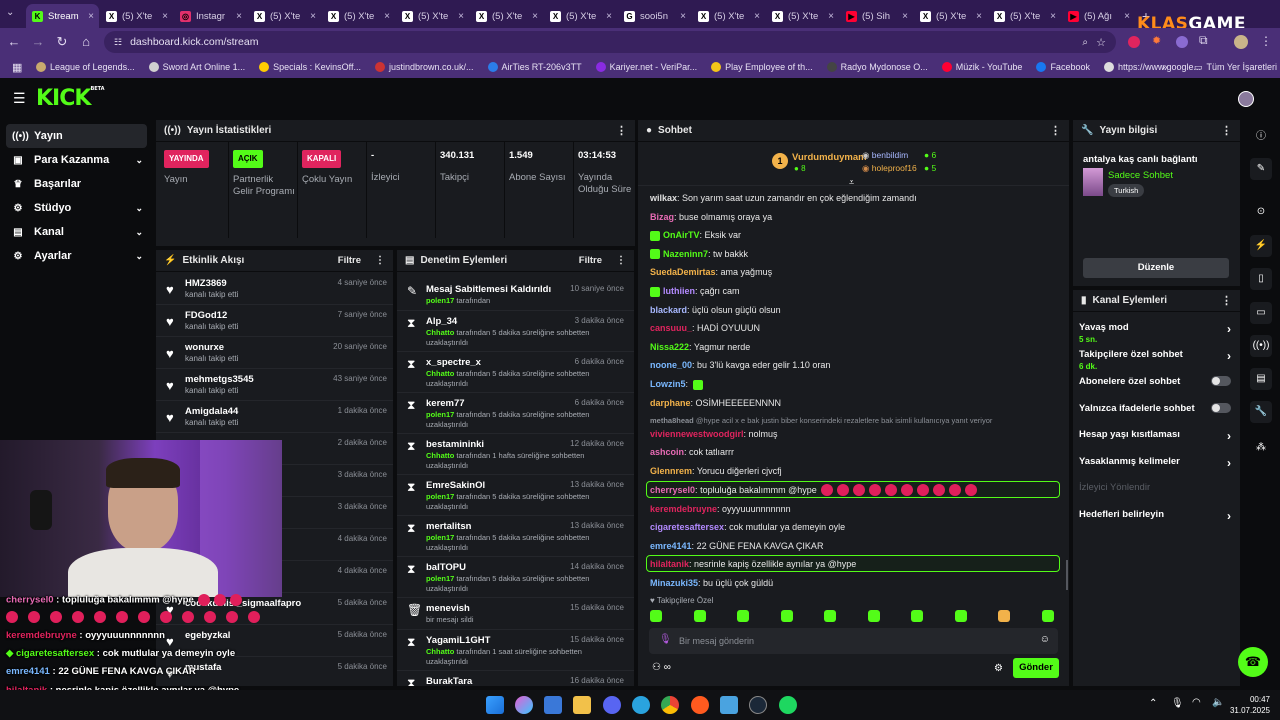 The width and height of the screenshot is (1280, 720). I want to click on chat-message: Nazeninn7: tw bakkk, so click(699, 254).